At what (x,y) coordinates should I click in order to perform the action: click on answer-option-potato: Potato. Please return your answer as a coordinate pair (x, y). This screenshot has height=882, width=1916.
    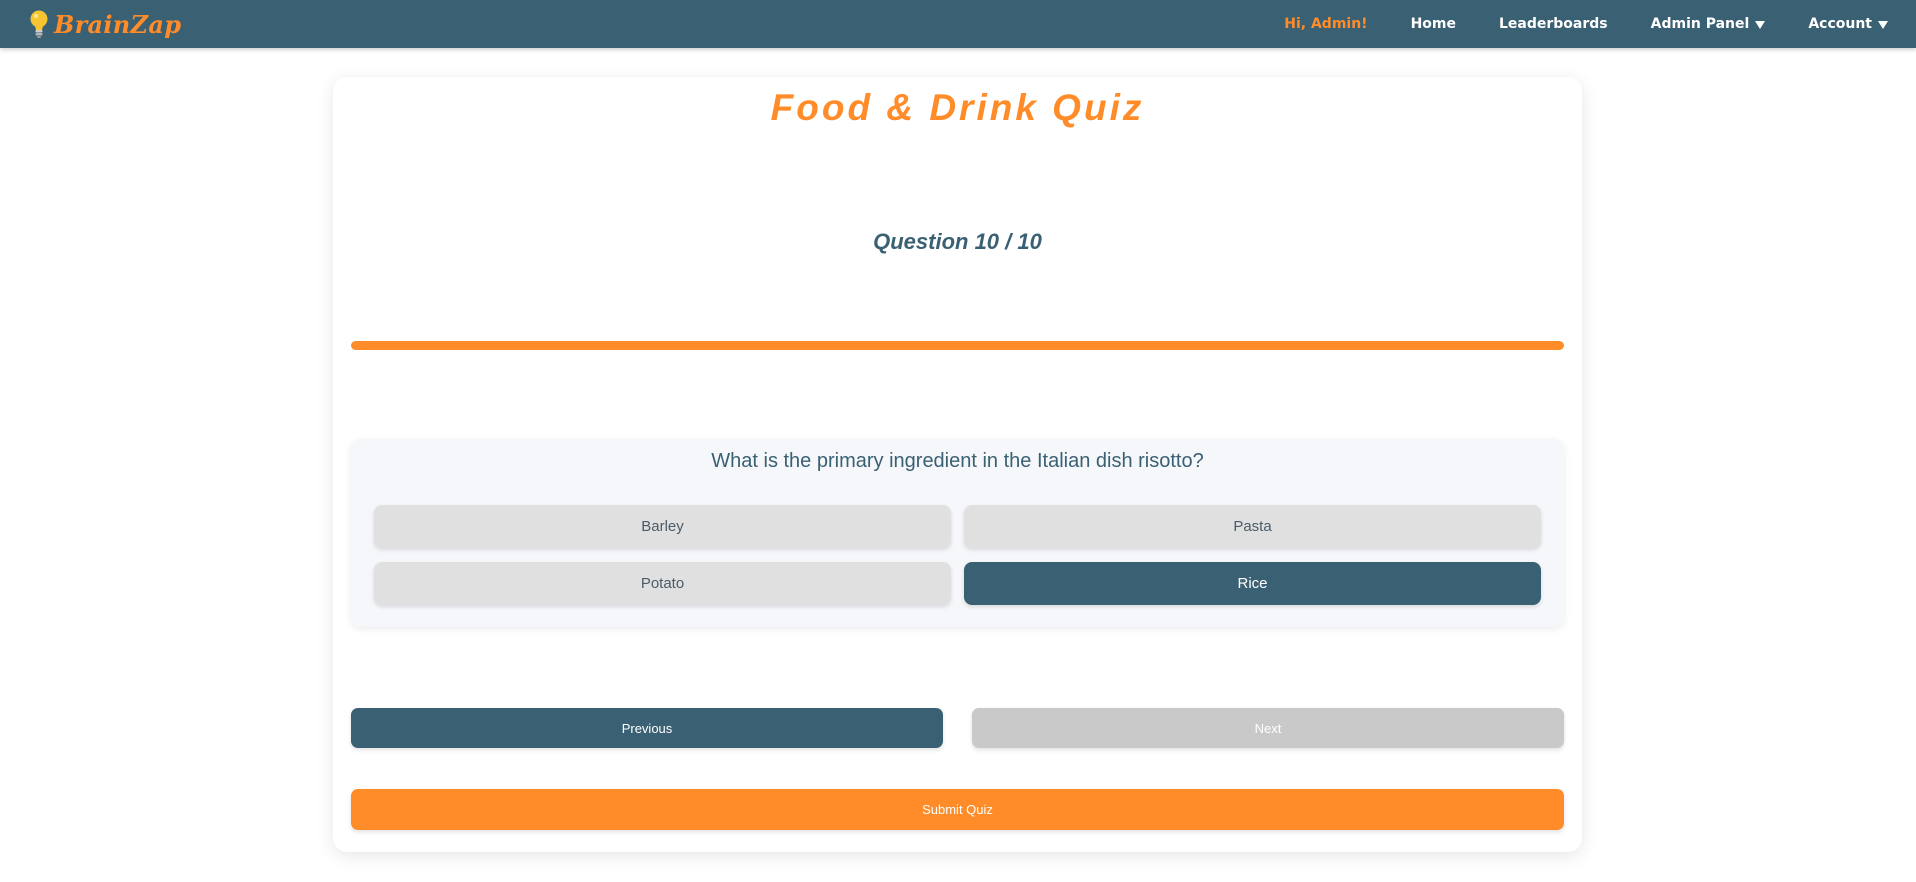
    Looking at the image, I should click on (662, 583).